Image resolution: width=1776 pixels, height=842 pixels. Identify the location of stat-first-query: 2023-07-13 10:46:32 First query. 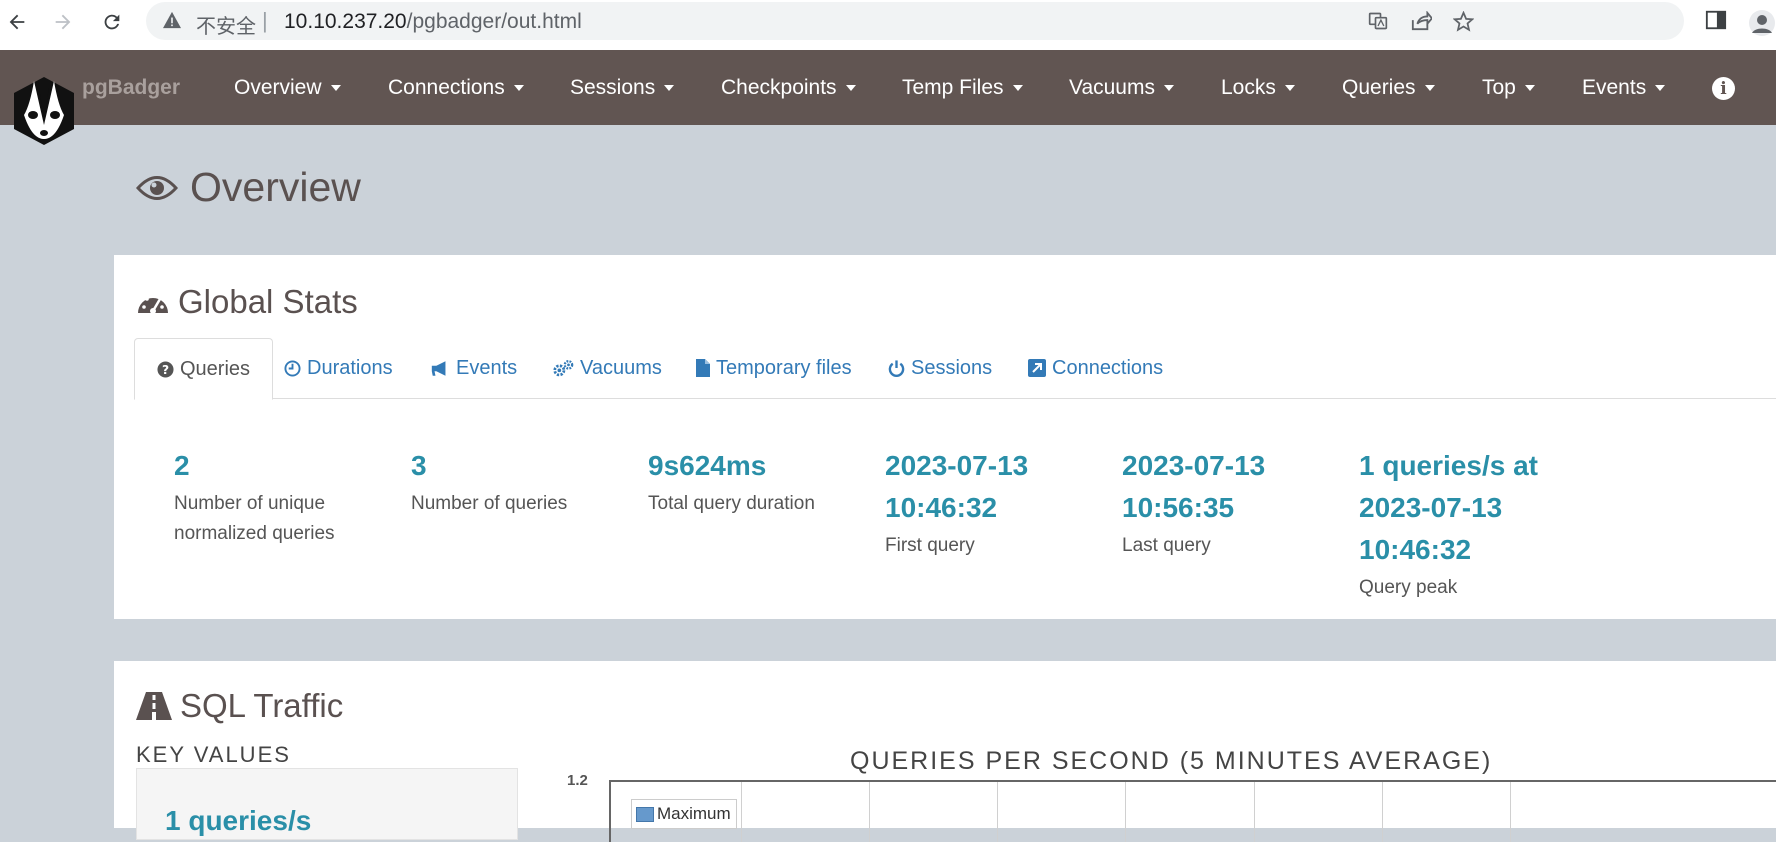
(995, 503).